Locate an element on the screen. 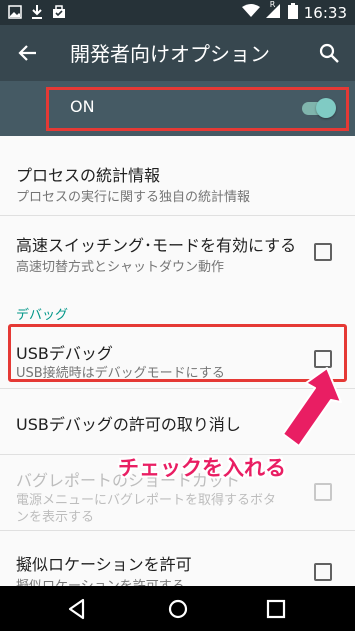 This screenshot has height=631, width=355. navigation-bar is located at coordinates (177, 608).